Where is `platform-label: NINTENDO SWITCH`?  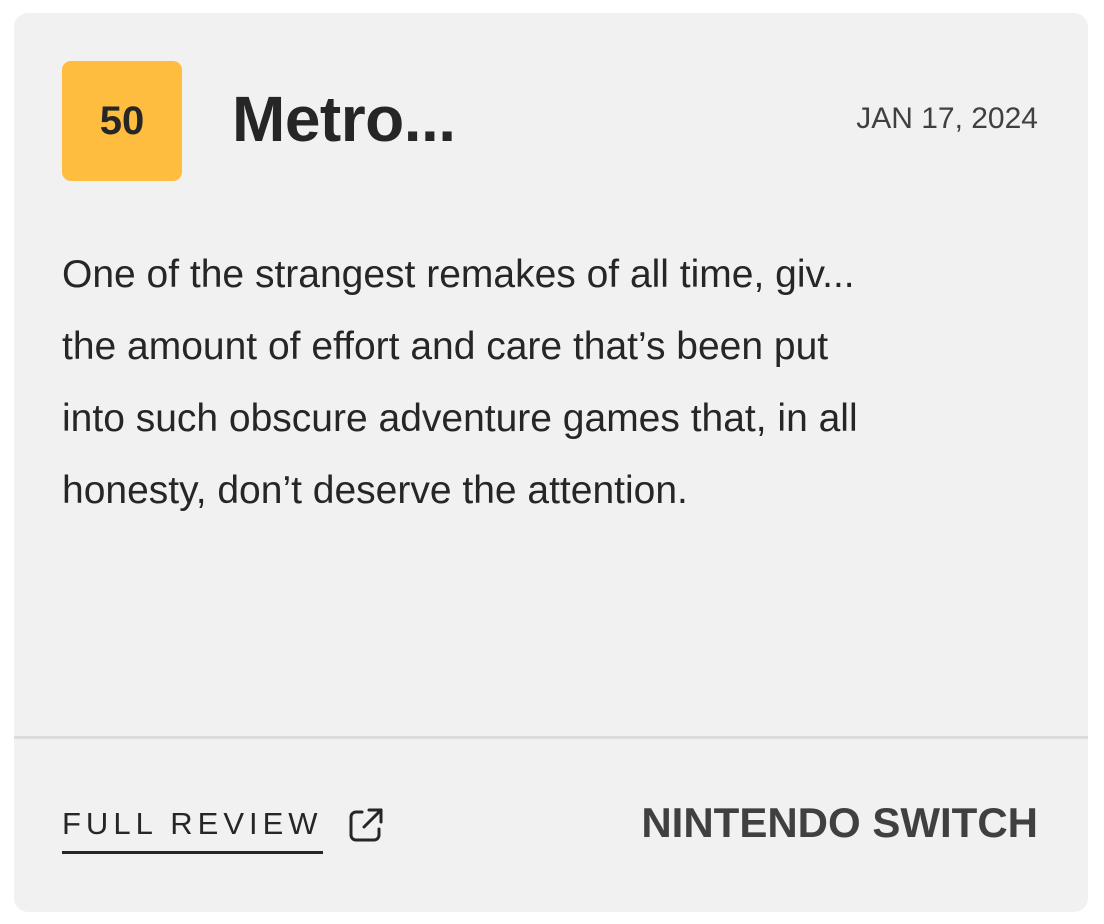
platform-label: NINTENDO SWITCH is located at coordinates (839, 822).